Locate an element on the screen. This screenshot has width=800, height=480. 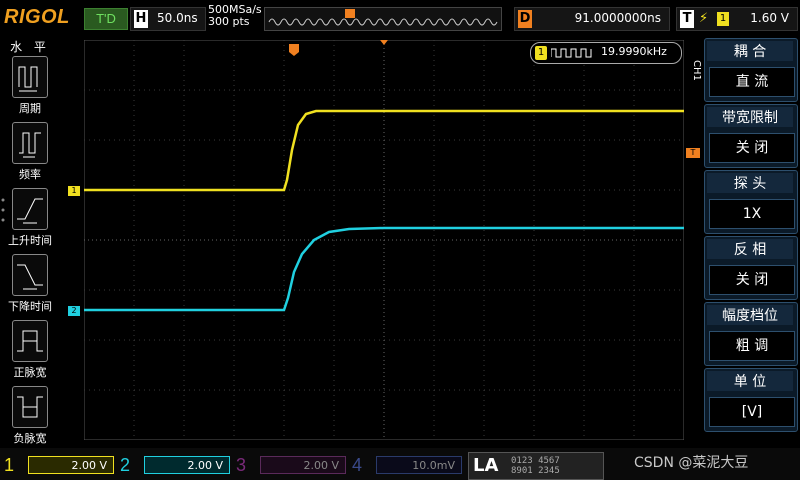
menu-invert: 反 相 关 闭 is located at coordinates (751, 268).